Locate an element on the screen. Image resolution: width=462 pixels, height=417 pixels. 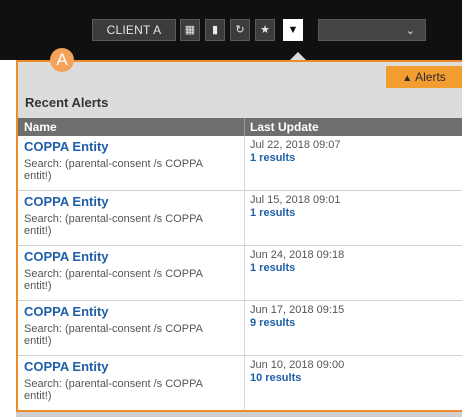
bell-icon: ▼ is located at coordinates (293, 30).